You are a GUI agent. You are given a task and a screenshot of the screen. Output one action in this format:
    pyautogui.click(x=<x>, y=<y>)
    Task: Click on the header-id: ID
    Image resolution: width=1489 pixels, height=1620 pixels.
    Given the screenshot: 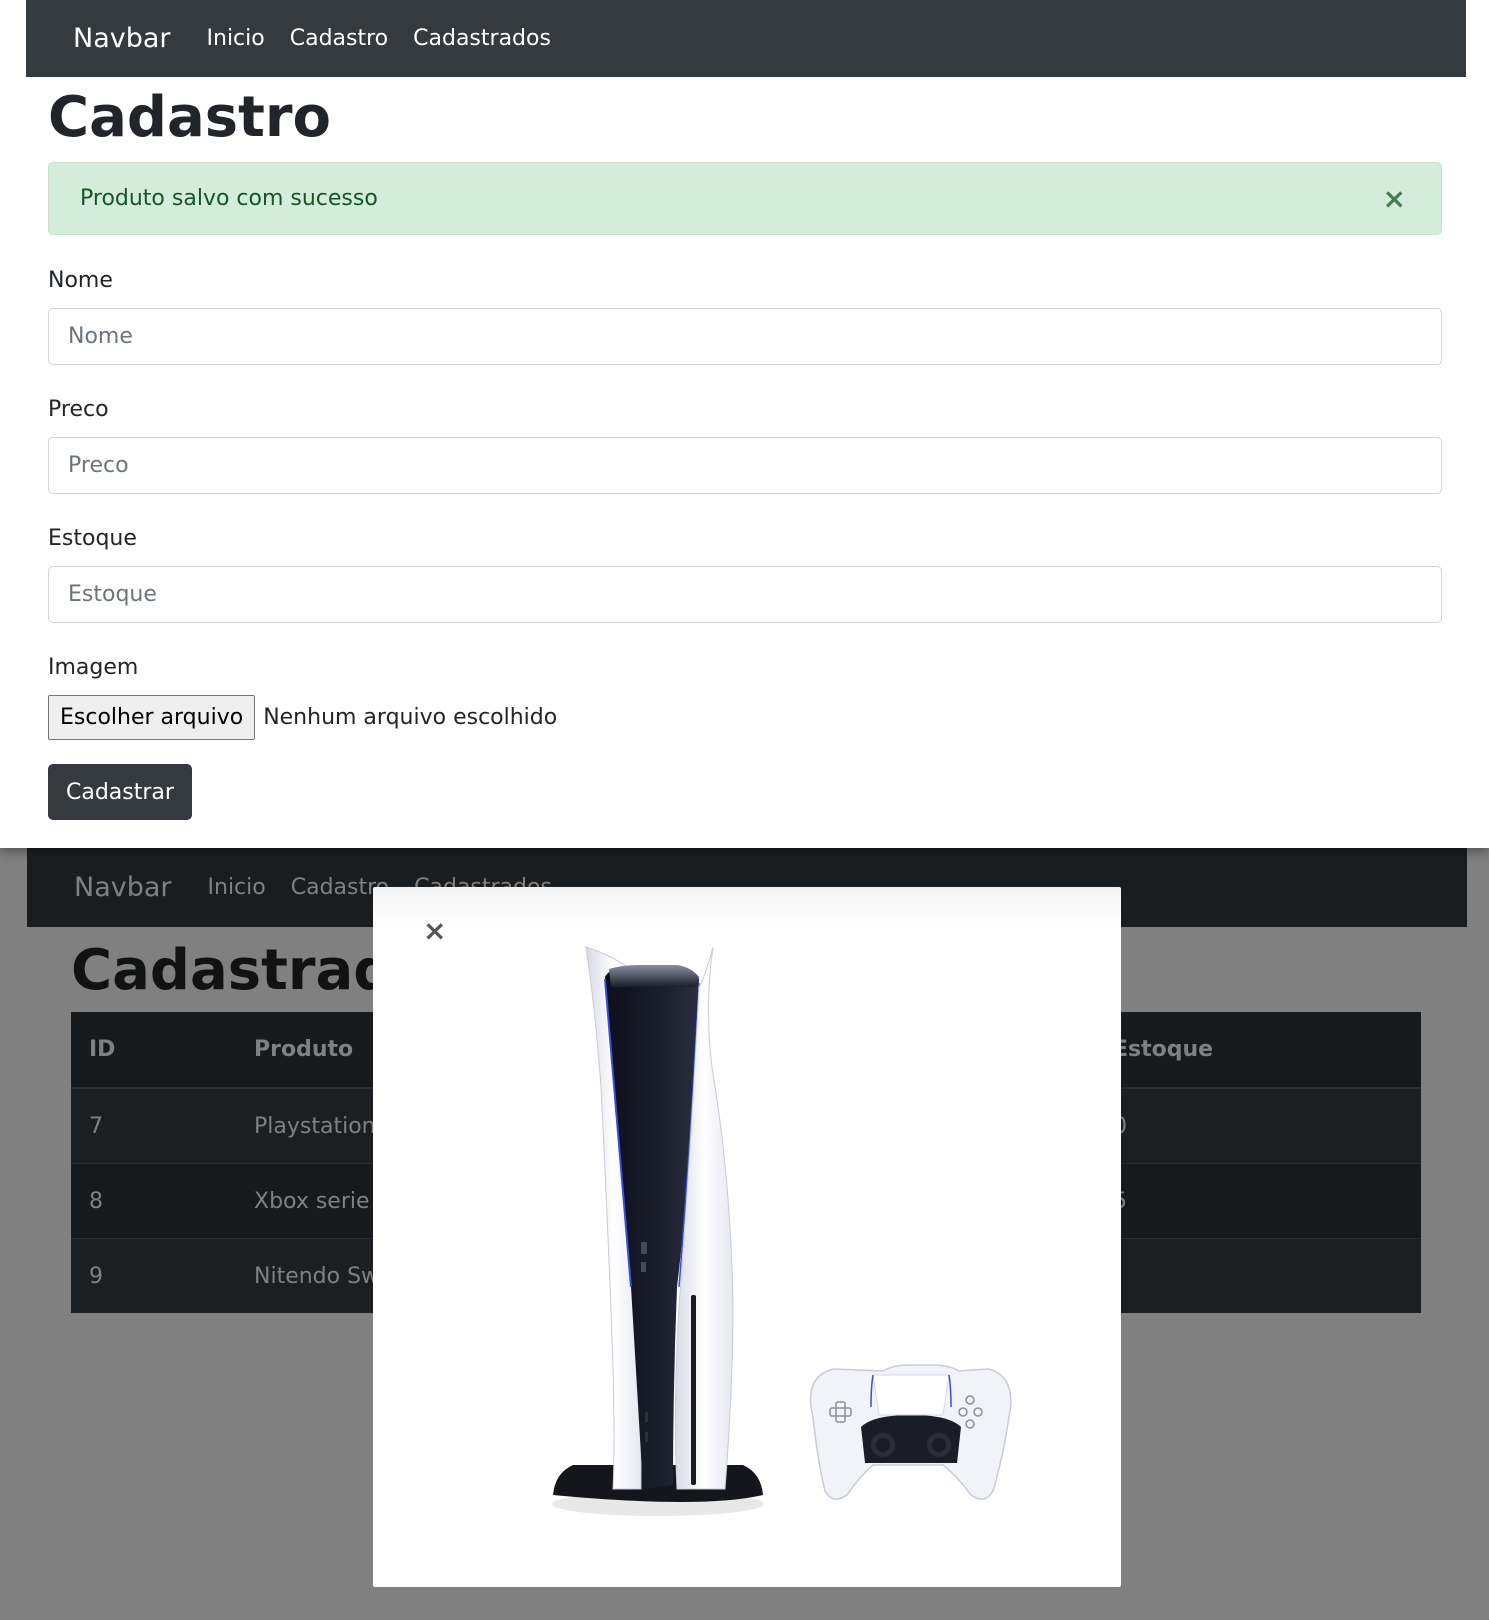 What is the action you would take?
    pyautogui.click(x=153, y=1050)
    